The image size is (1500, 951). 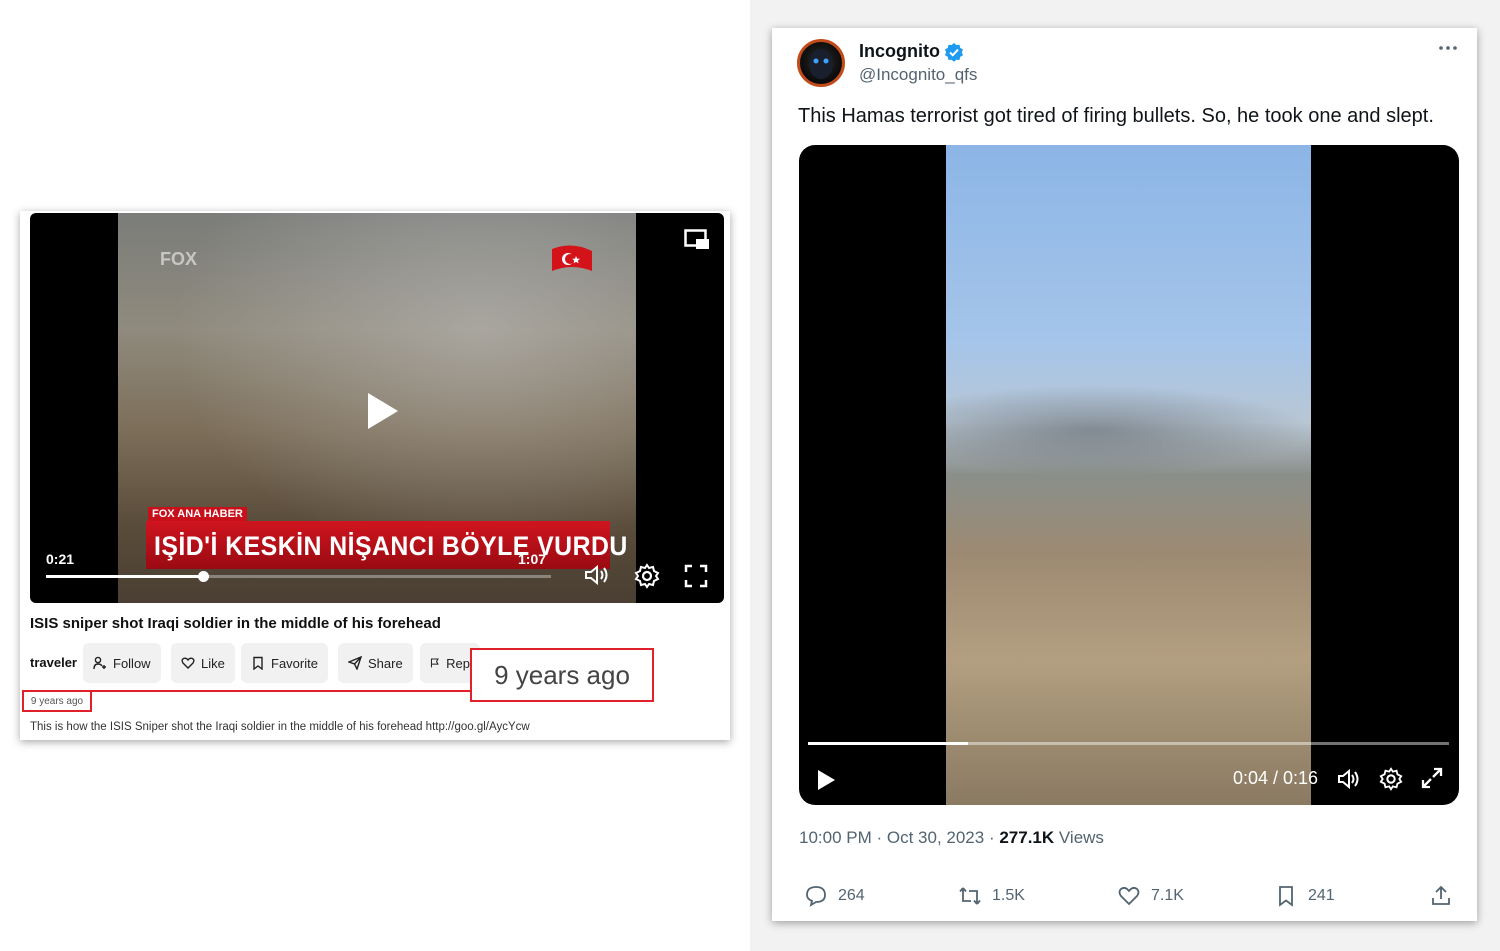 What do you see at coordinates (1150, 896) in the screenshot?
I see `like-button: 7.1K` at bounding box center [1150, 896].